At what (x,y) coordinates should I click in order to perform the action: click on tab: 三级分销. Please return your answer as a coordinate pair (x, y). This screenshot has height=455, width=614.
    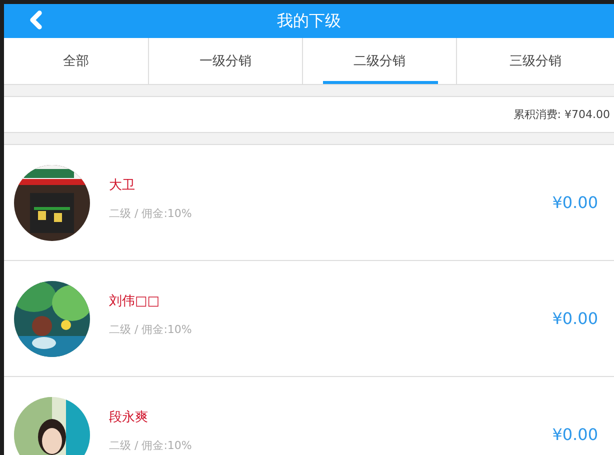
    Looking at the image, I should click on (535, 61).